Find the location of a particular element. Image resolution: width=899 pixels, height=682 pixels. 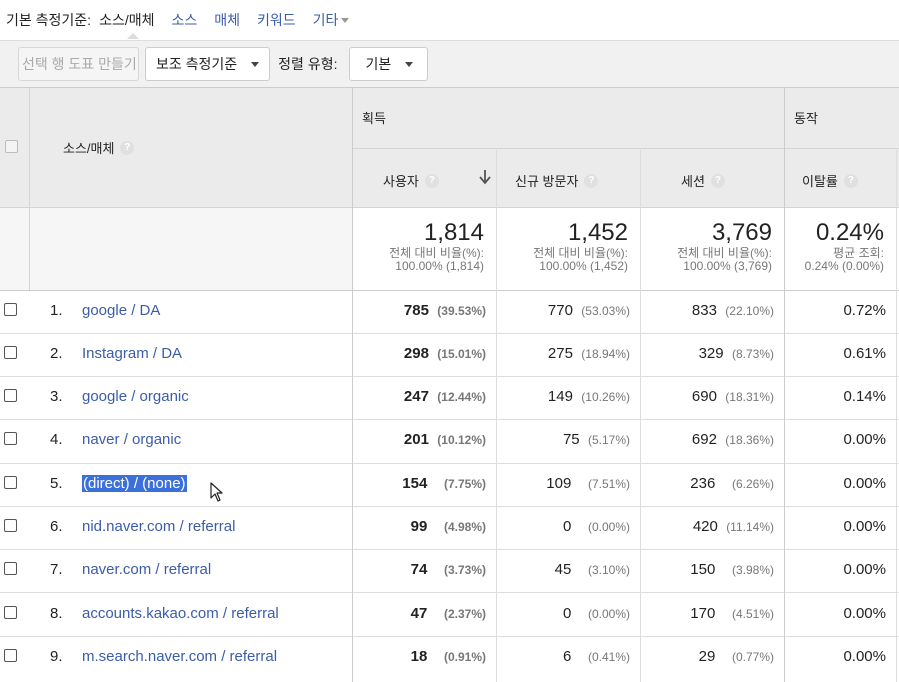

row-users-value: 247 is located at coordinates (416, 396).